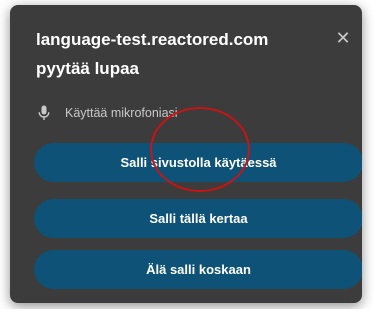  Describe the element at coordinates (181, 54) in the screenshot. I see `dialog-title: language-test.reactored.com pyytää lupaa` at that location.